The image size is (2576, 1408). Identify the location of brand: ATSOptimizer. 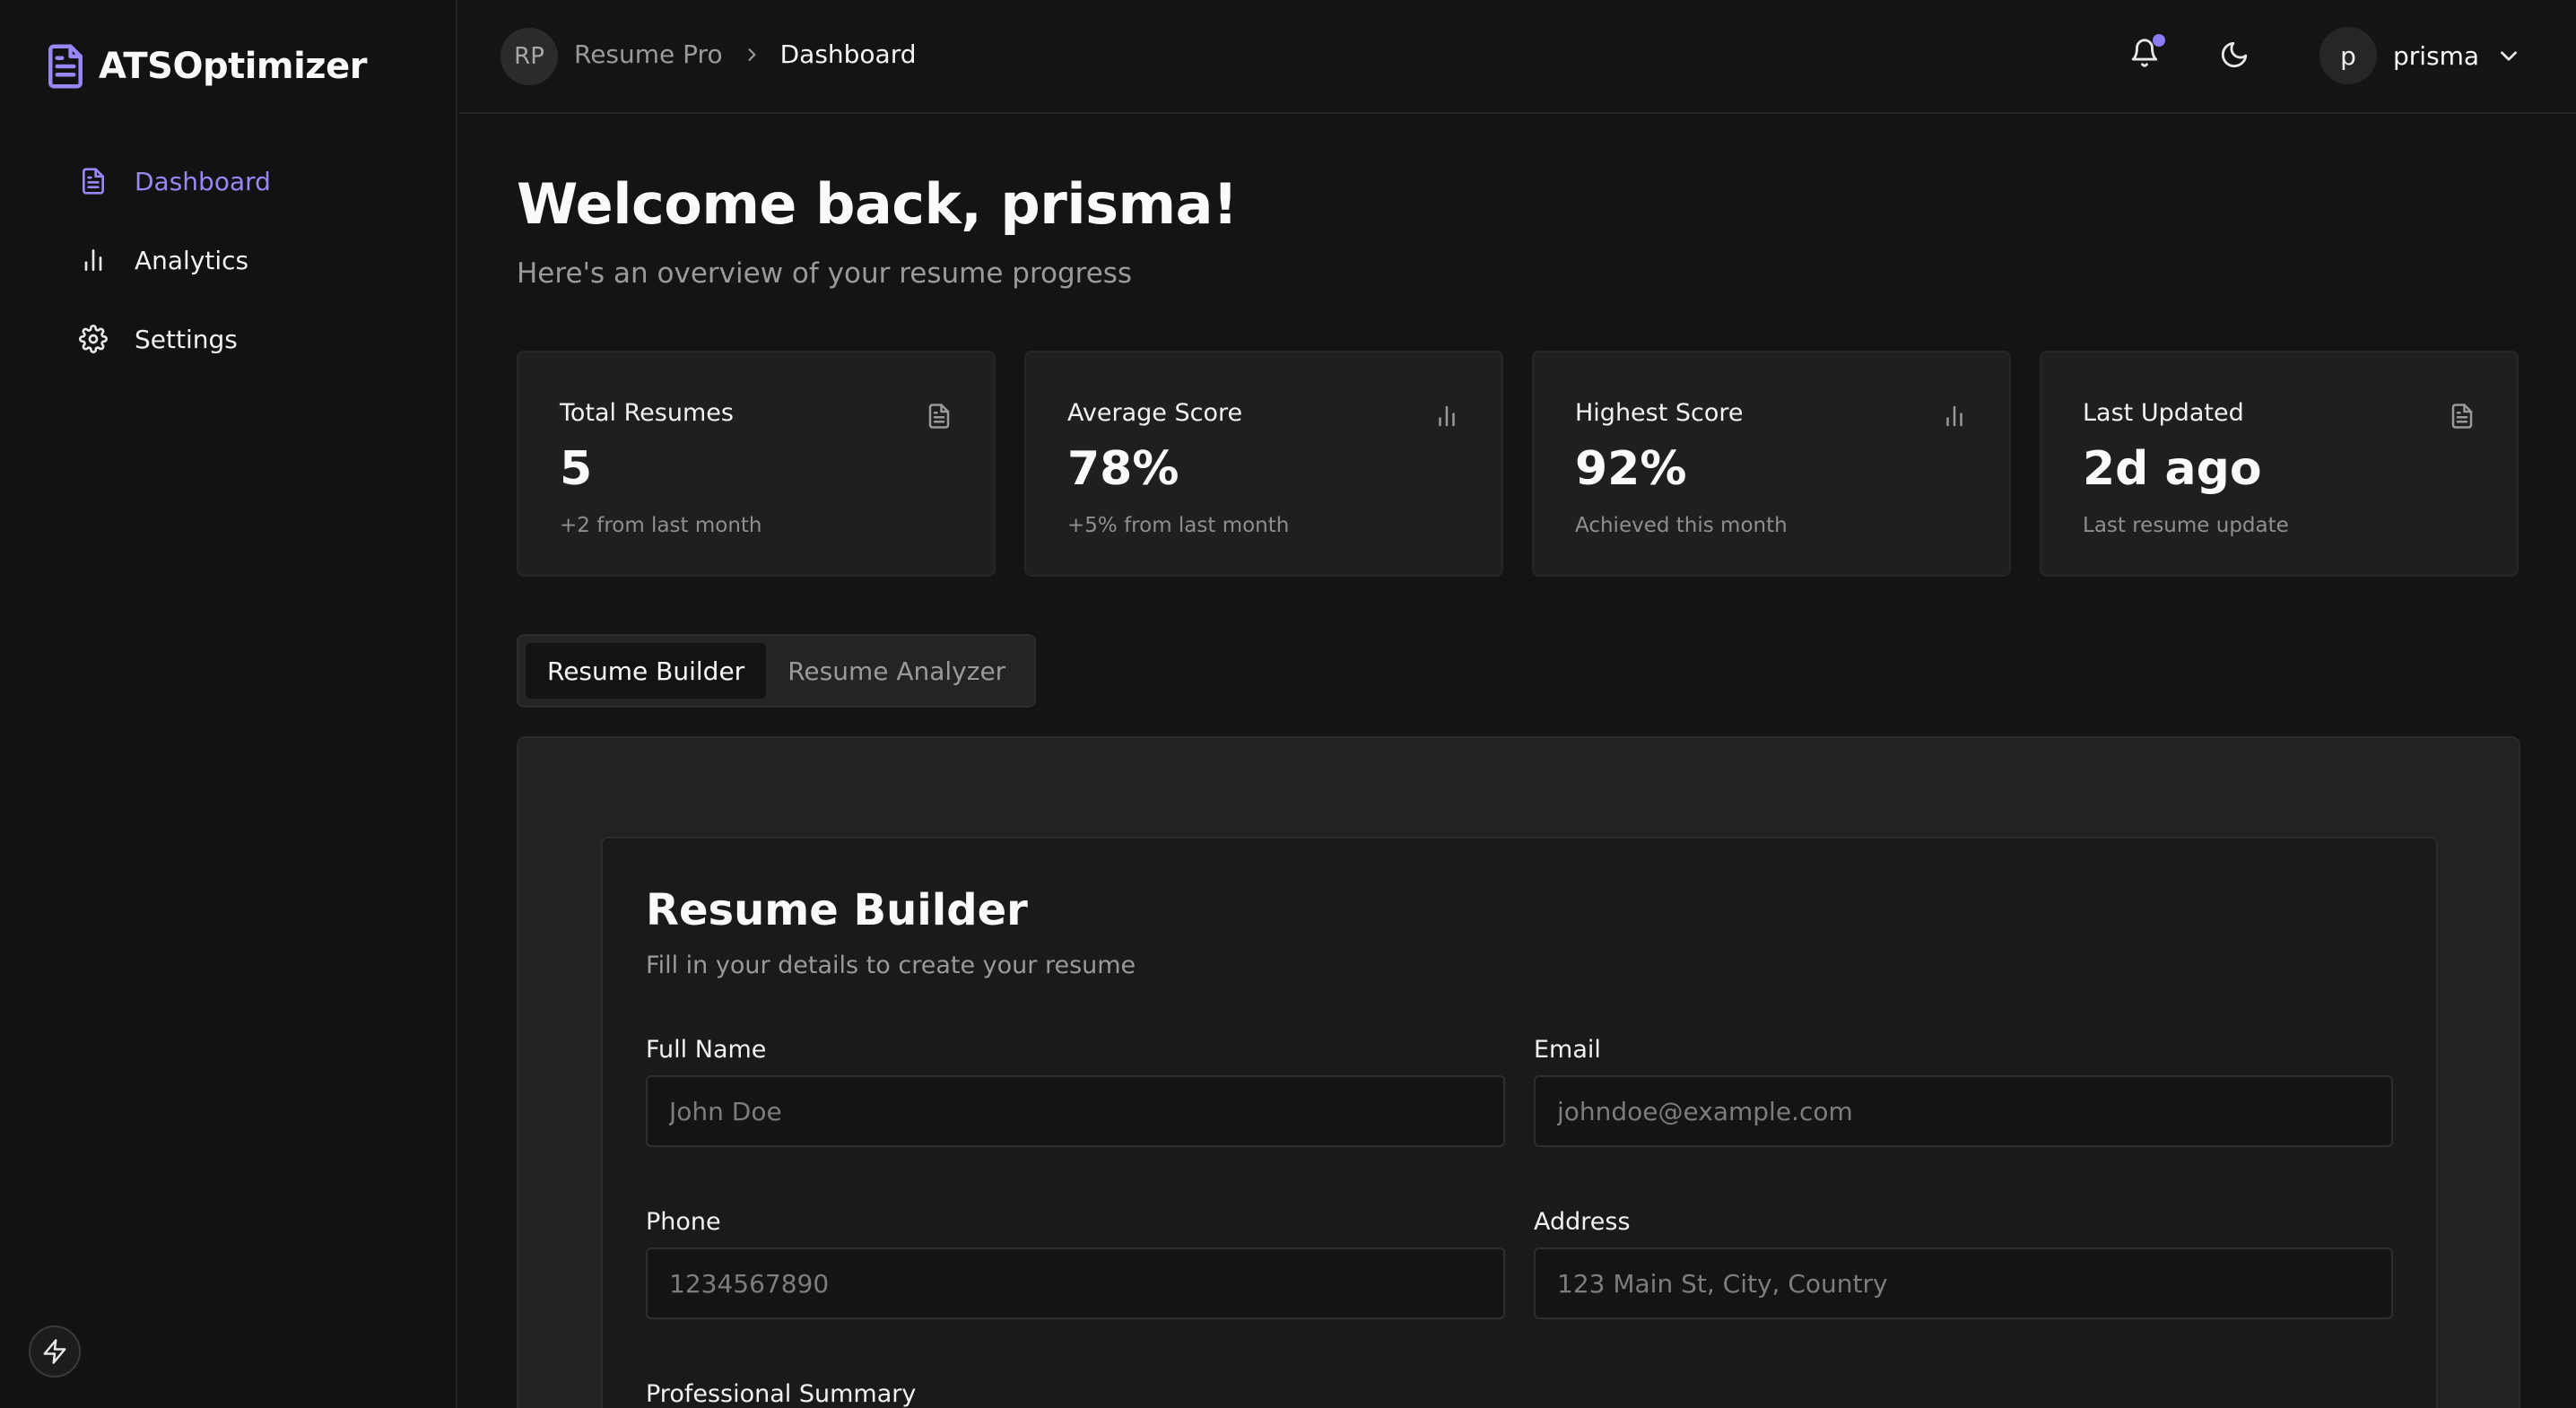
(206, 66).